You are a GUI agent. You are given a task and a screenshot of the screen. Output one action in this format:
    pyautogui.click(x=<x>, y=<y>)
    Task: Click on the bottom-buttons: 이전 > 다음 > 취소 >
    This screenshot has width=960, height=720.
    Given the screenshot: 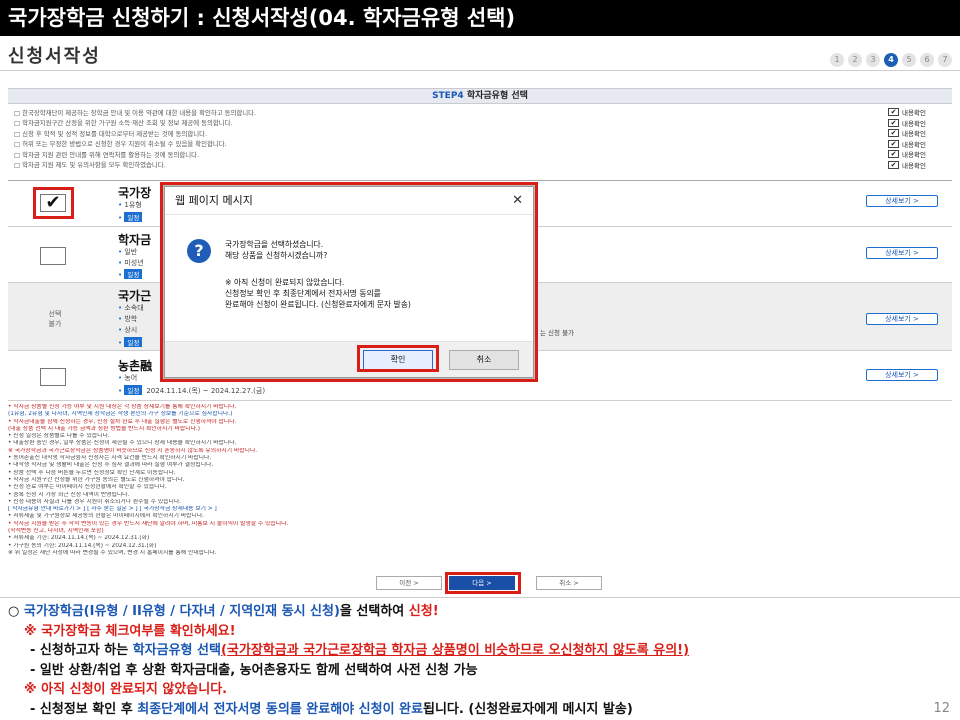 What is the action you would take?
    pyautogui.click(x=480, y=583)
    